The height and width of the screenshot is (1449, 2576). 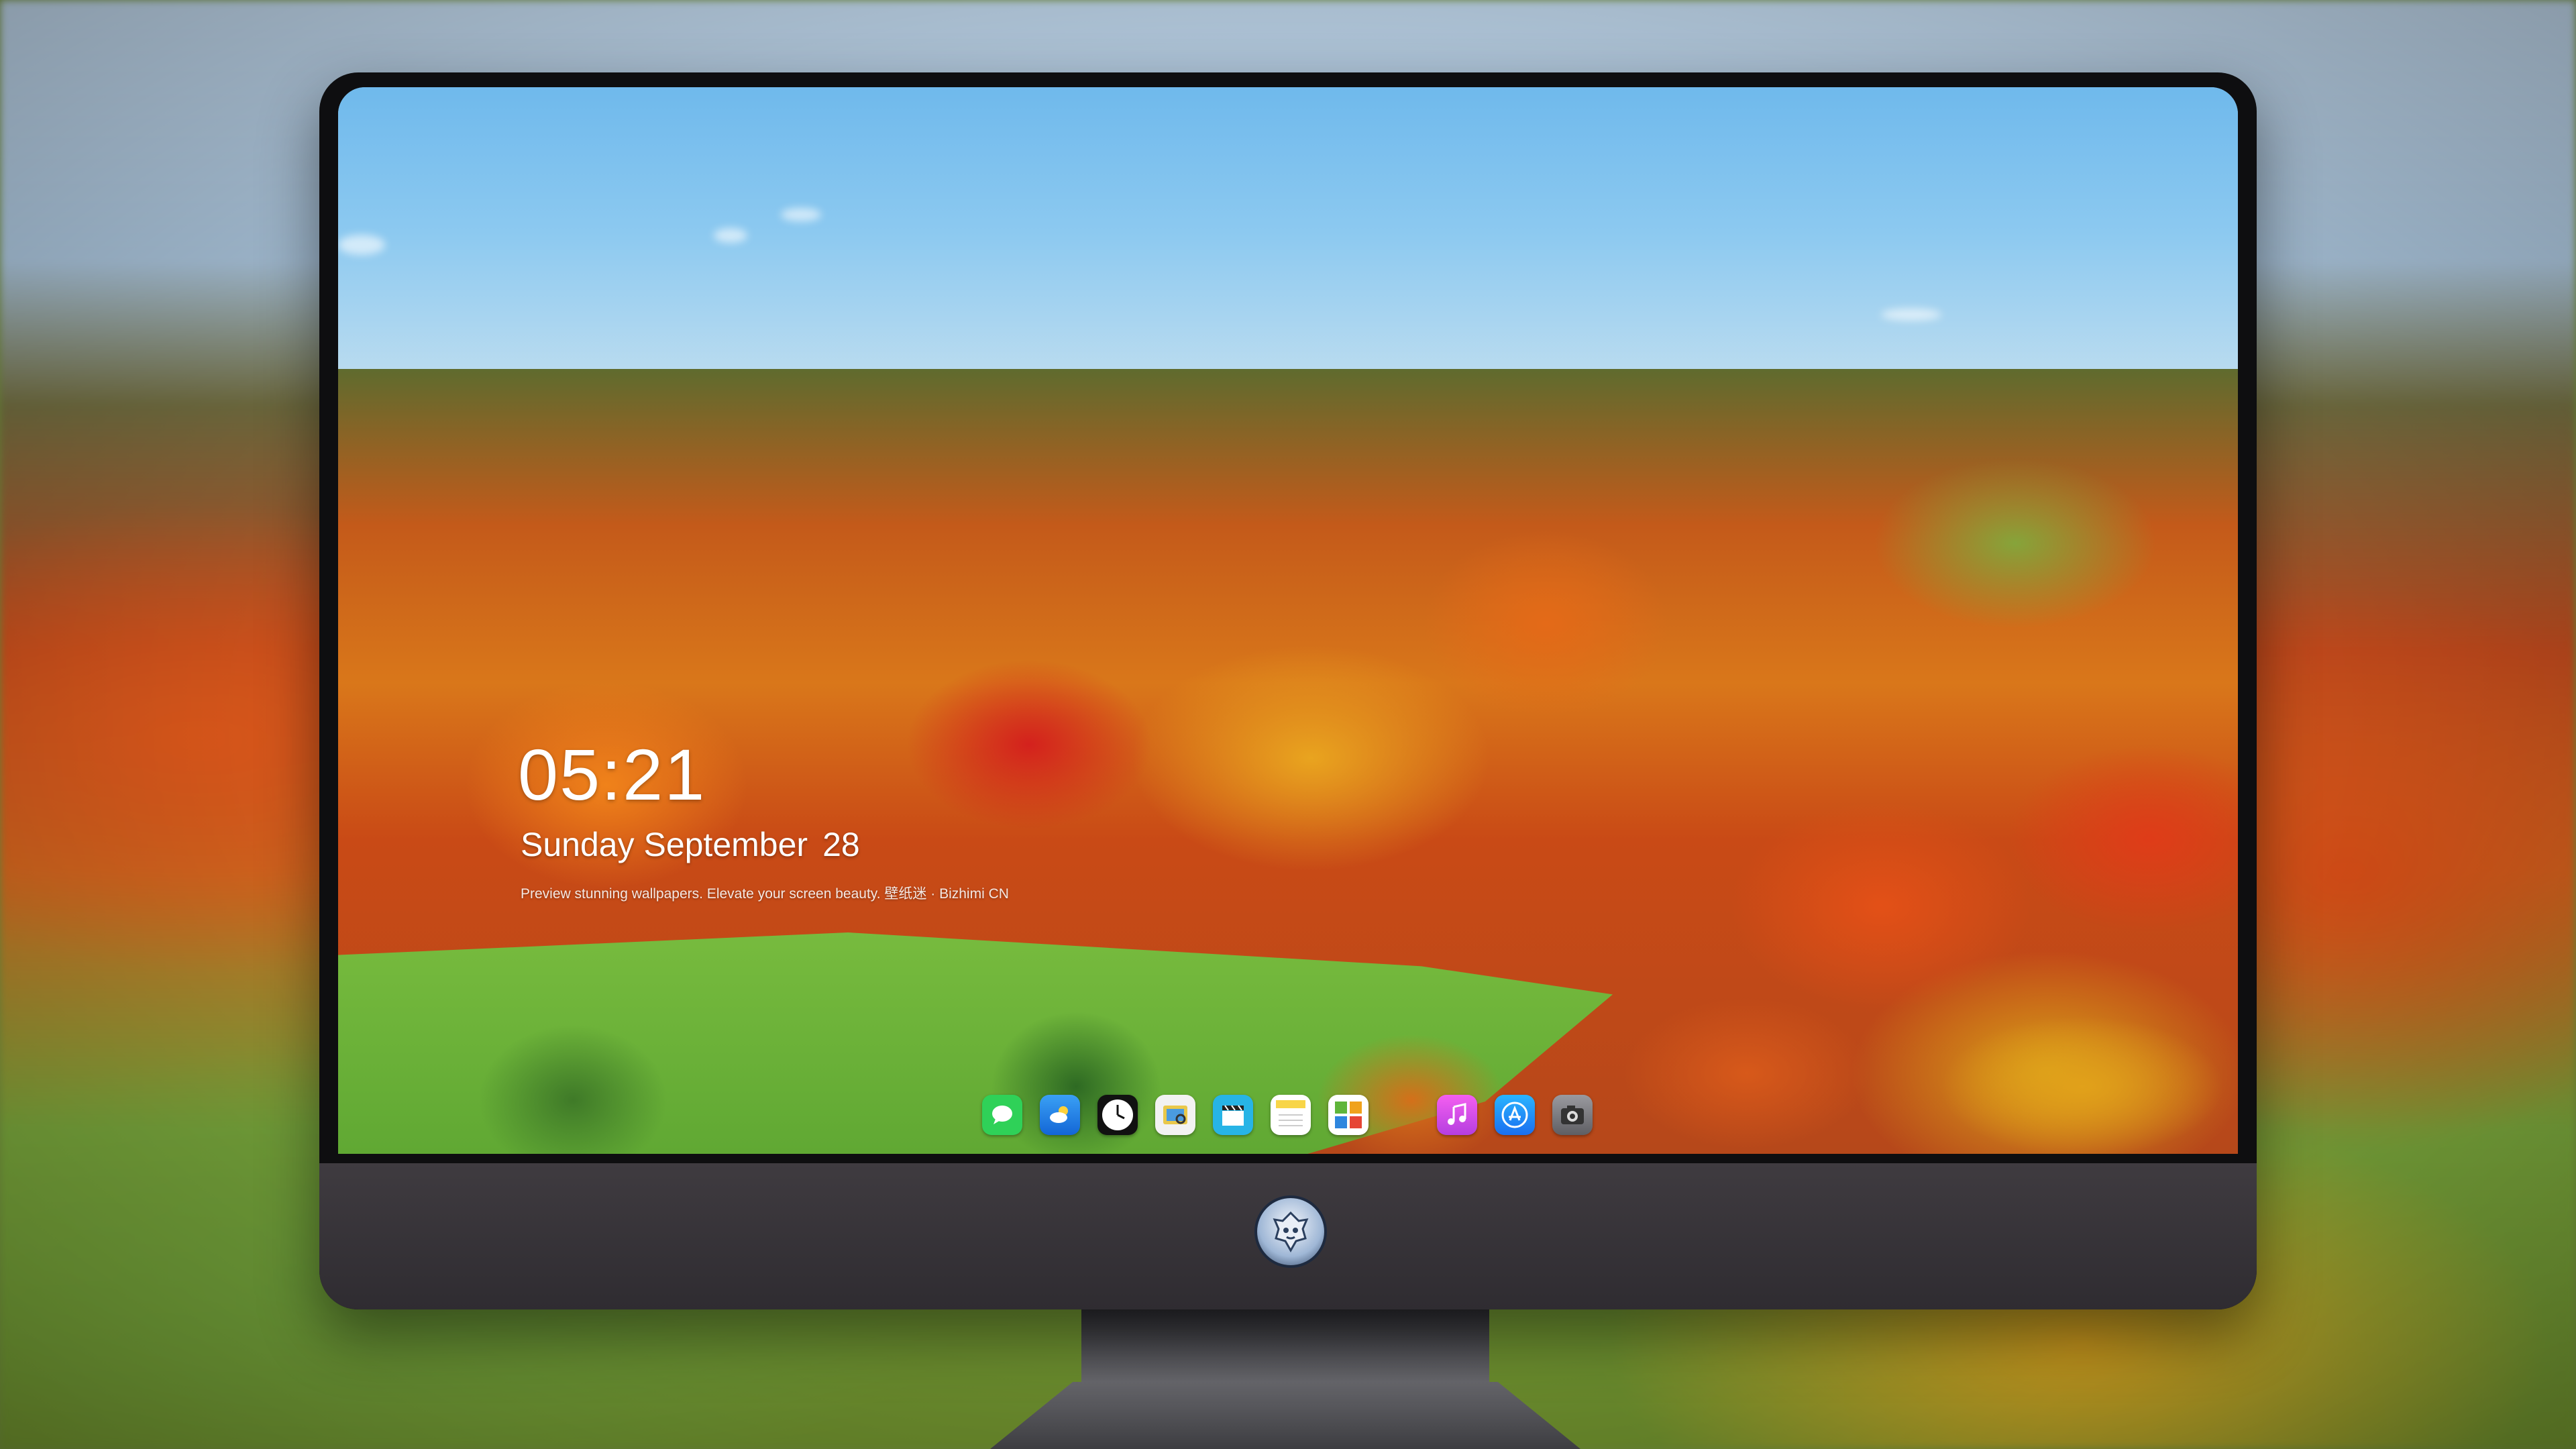 I want to click on preview-icon, so click(x=1175, y=1115).